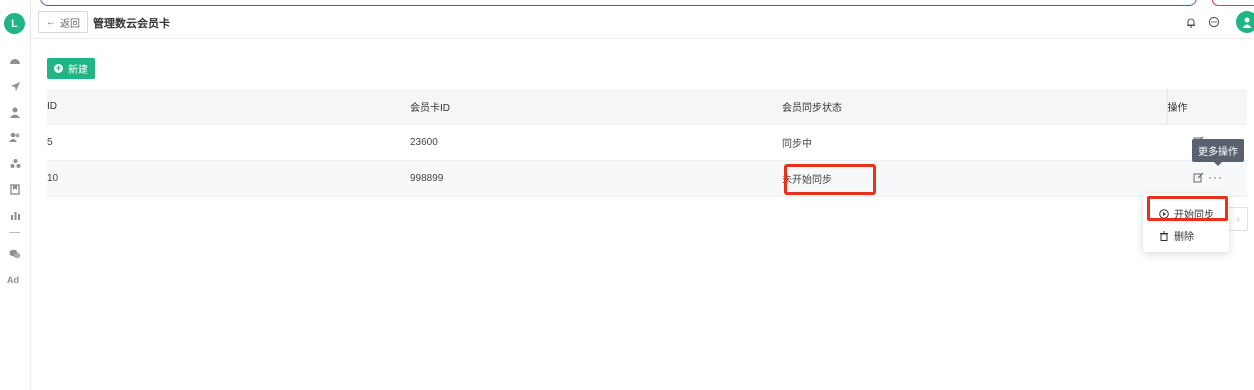 This screenshot has width=1254, height=390. I want to click on table-row: 5 23600 同步中, so click(647, 142).